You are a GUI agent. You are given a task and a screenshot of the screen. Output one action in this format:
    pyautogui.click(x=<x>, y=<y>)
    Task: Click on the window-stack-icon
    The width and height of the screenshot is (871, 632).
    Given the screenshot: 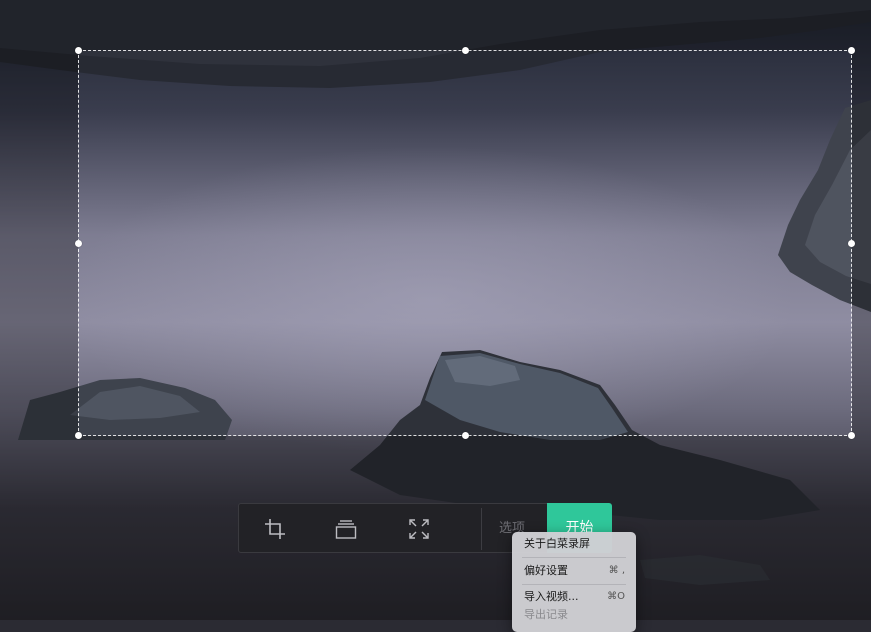 What is the action you would take?
    pyautogui.click(x=346, y=529)
    